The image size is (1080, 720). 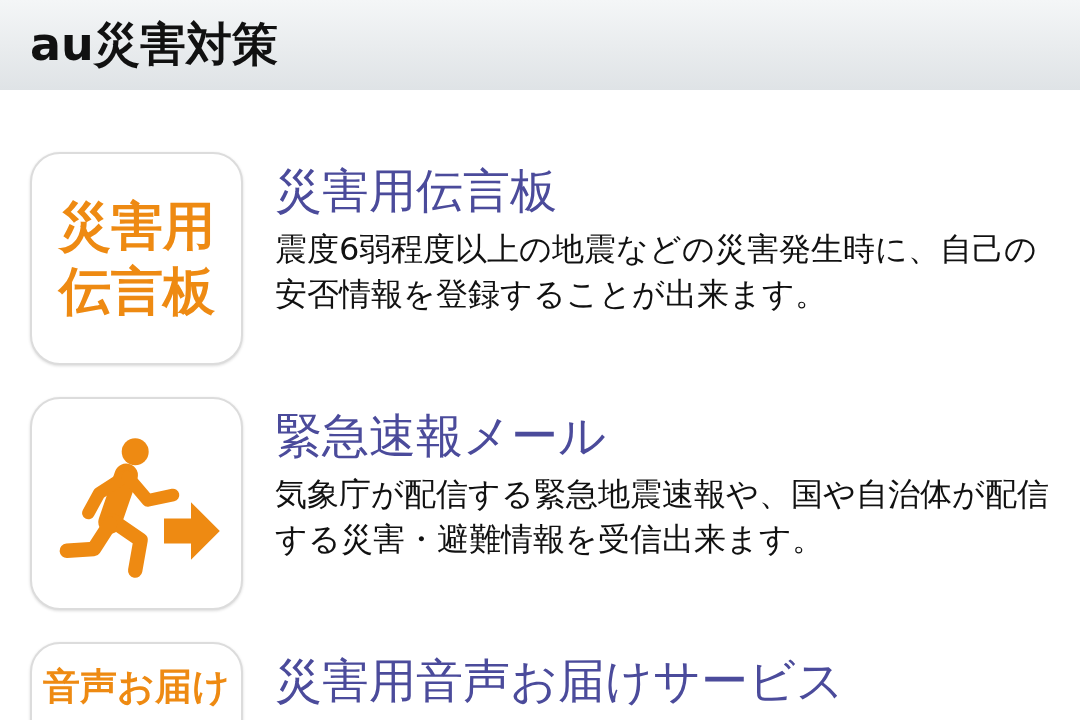 What do you see at coordinates (154, 44) in the screenshot?
I see `page-title: au災害対策` at bounding box center [154, 44].